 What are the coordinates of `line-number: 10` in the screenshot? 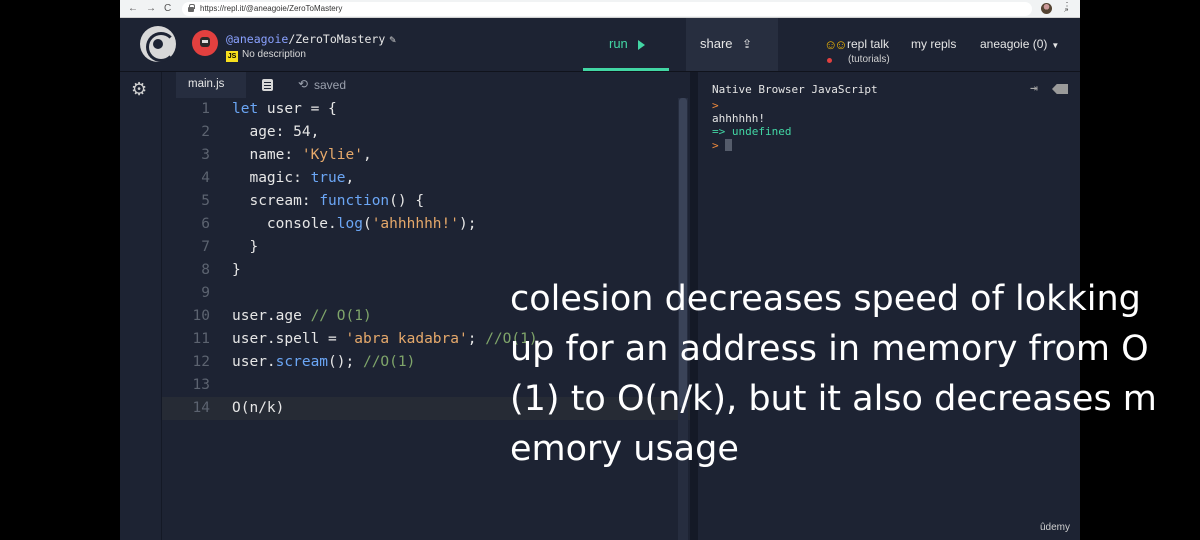 It's located at (201, 316).